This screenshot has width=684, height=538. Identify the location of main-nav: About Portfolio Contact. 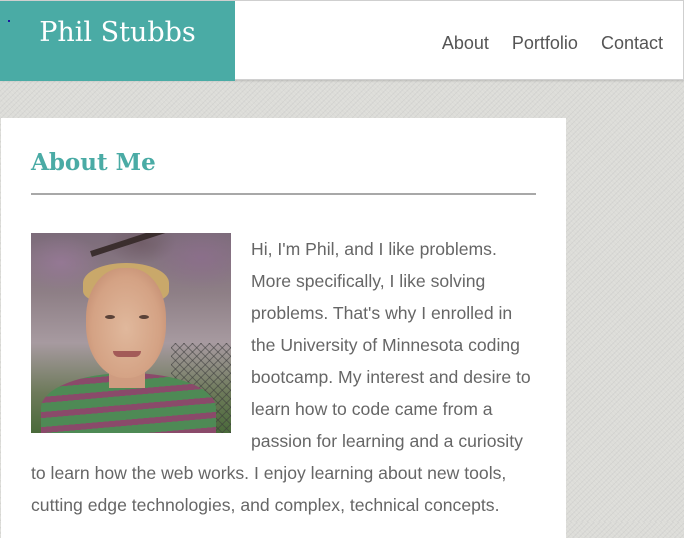
(552, 43).